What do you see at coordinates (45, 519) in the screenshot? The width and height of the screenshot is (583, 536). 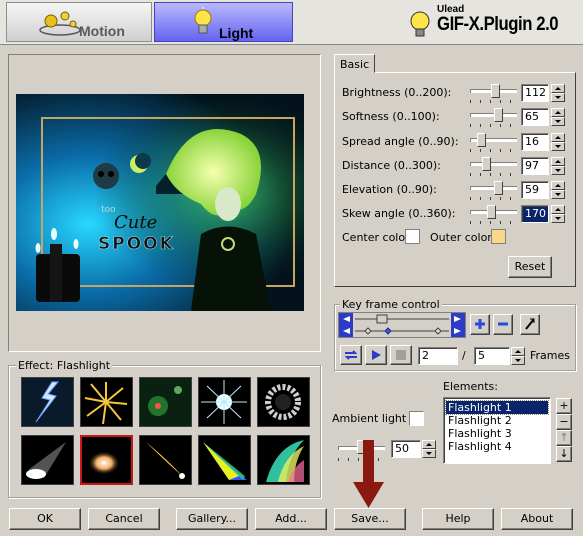 I see `ok-button: OK` at bounding box center [45, 519].